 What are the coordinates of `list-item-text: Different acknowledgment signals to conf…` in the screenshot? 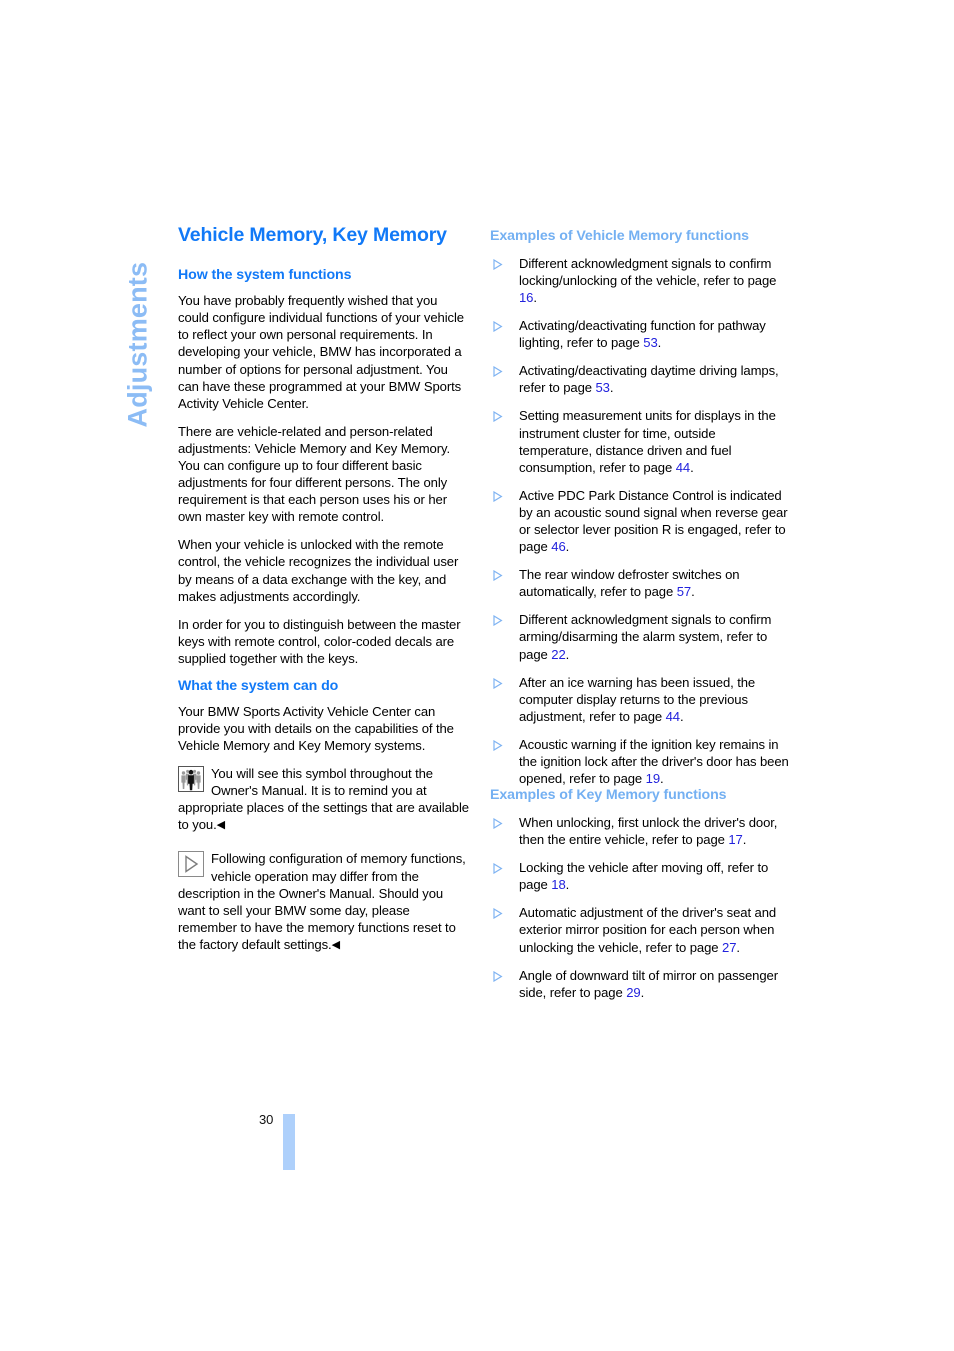 It's located at (648, 271).